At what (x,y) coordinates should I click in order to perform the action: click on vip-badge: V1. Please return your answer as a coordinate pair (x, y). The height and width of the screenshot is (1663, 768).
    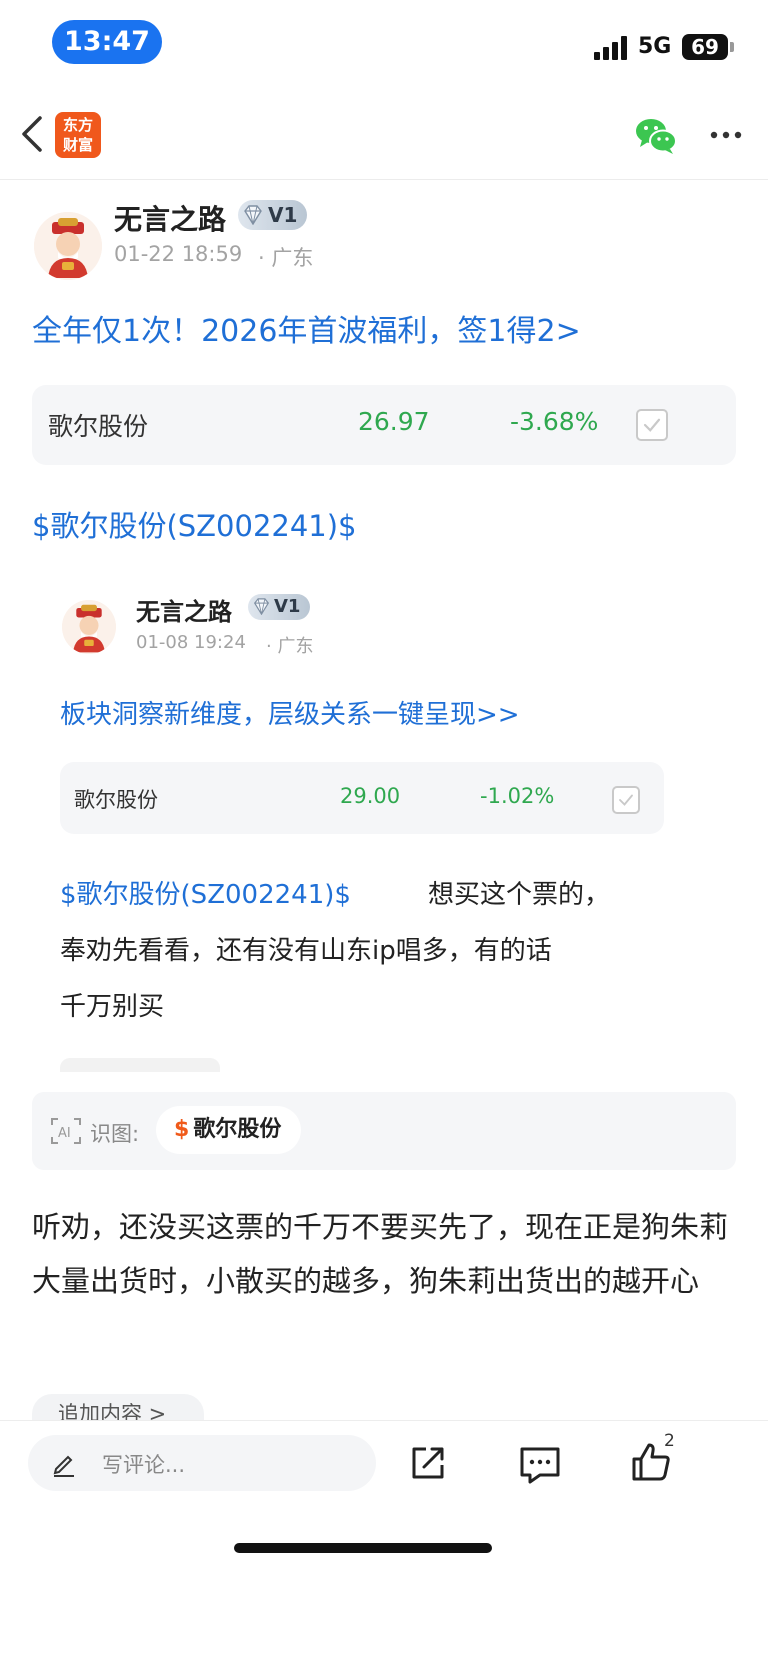
    Looking at the image, I should click on (273, 215).